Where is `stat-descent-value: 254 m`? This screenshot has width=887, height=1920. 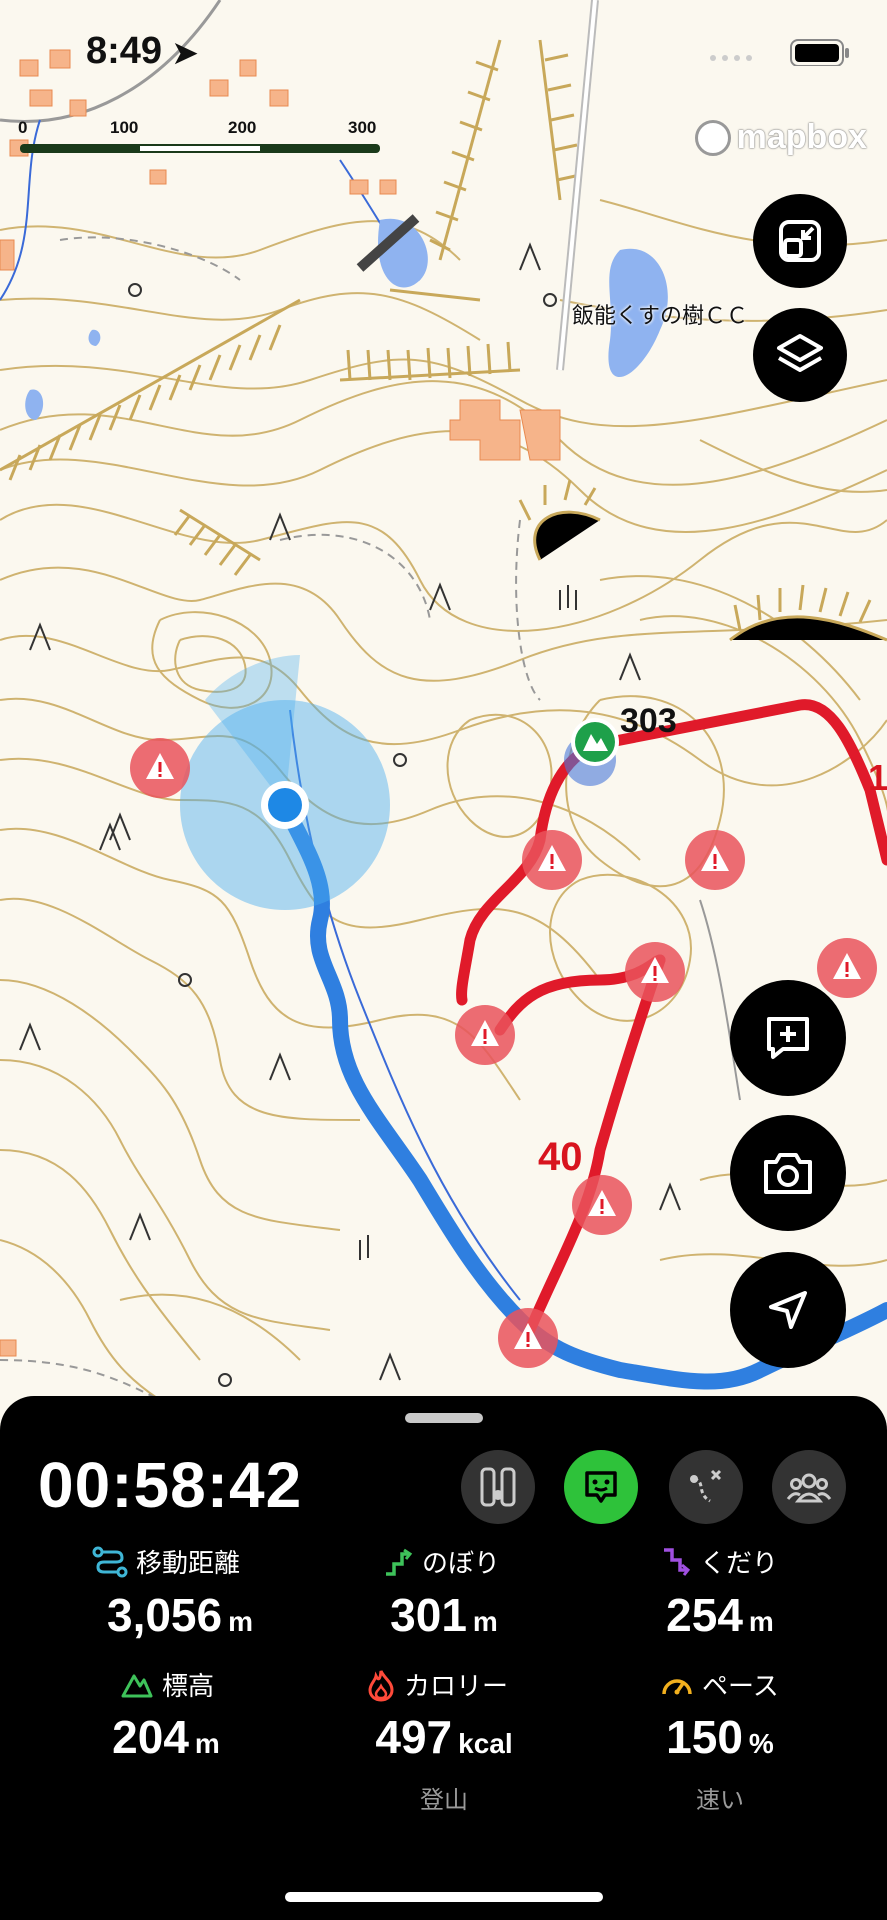
stat-descent-value: 254 m is located at coordinates (720, 1615).